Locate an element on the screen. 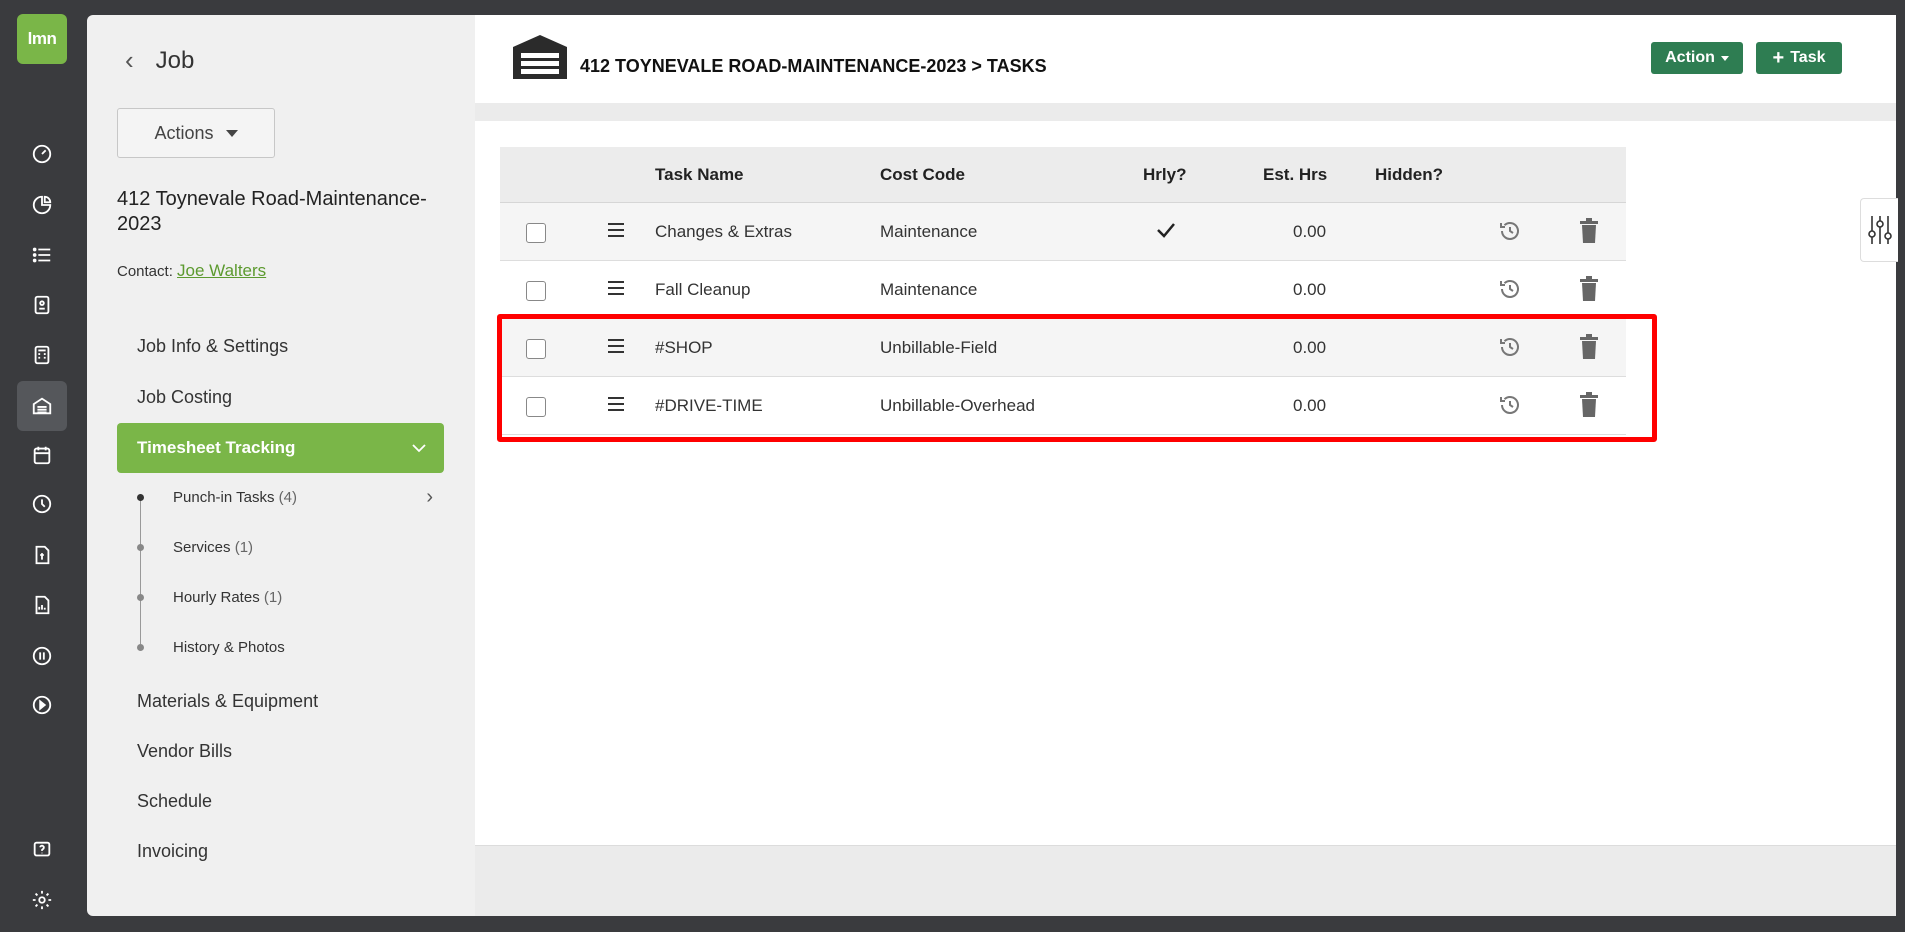 The height and width of the screenshot is (932, 1905). jobs-icon is located at coordinates (42, 406).